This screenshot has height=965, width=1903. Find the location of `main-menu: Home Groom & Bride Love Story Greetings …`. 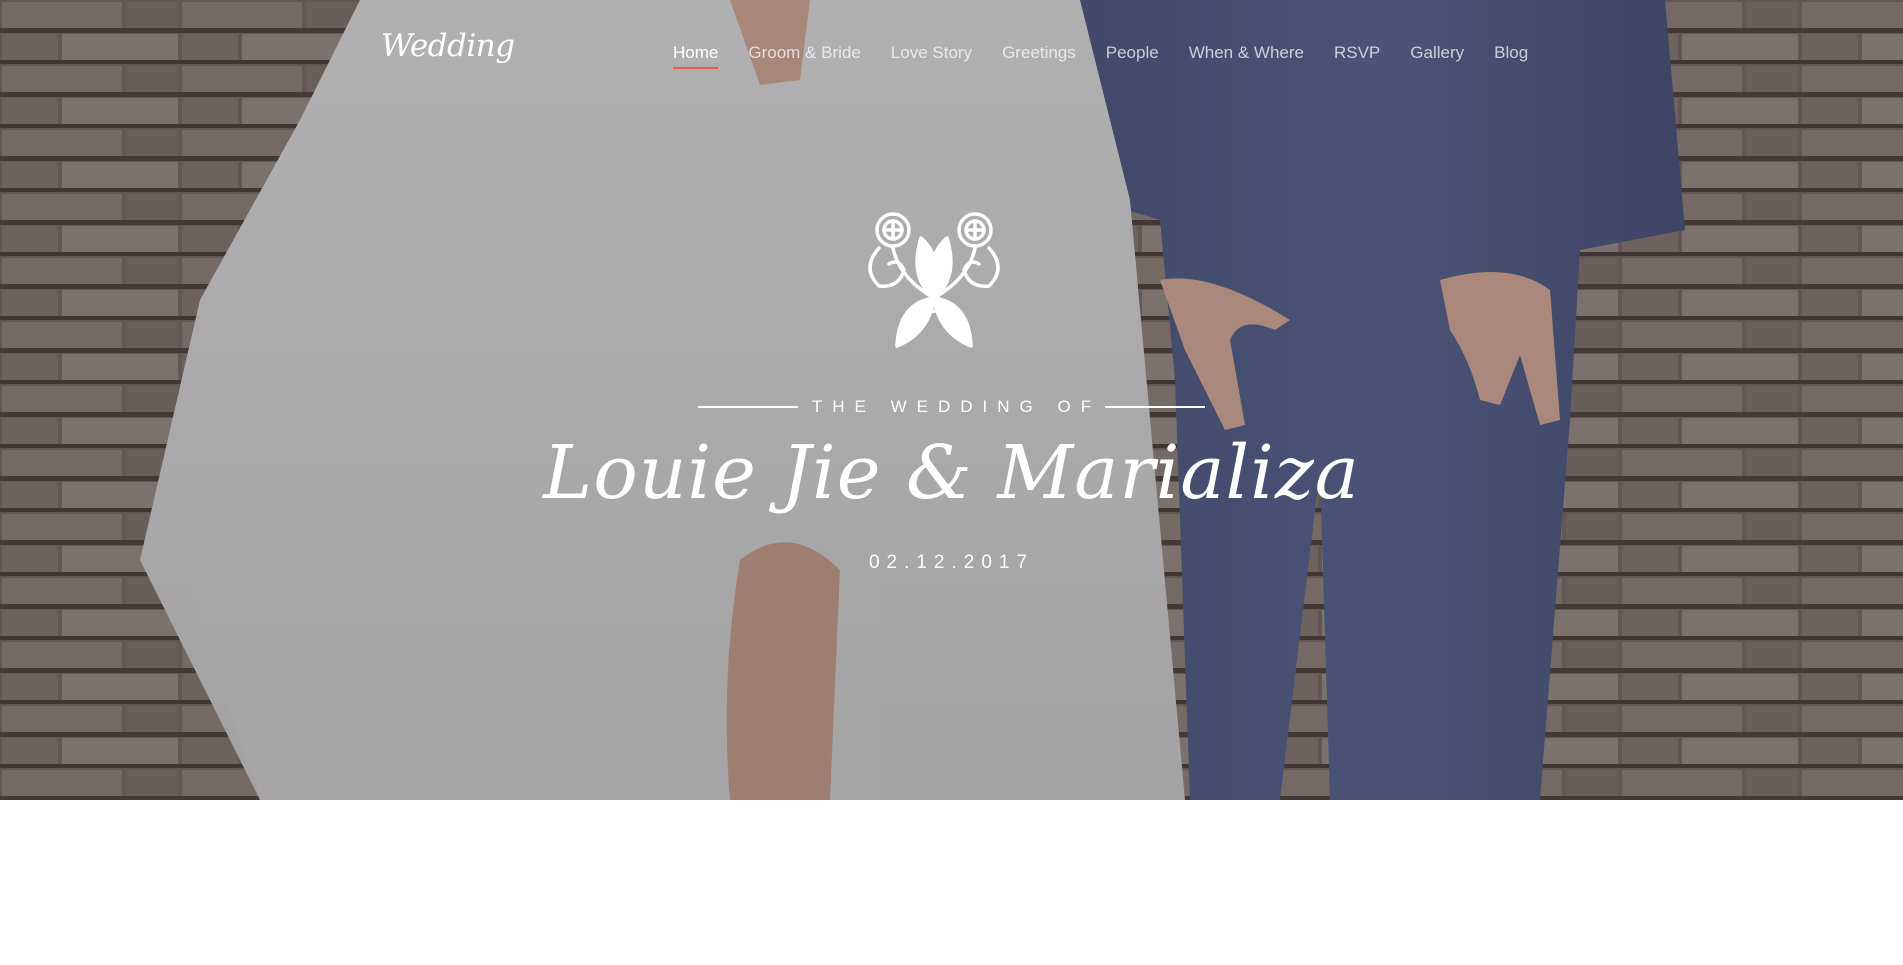

main-menu: Home Groom & Bride Love Story Greetings … is located at coordinates (1100, 56).